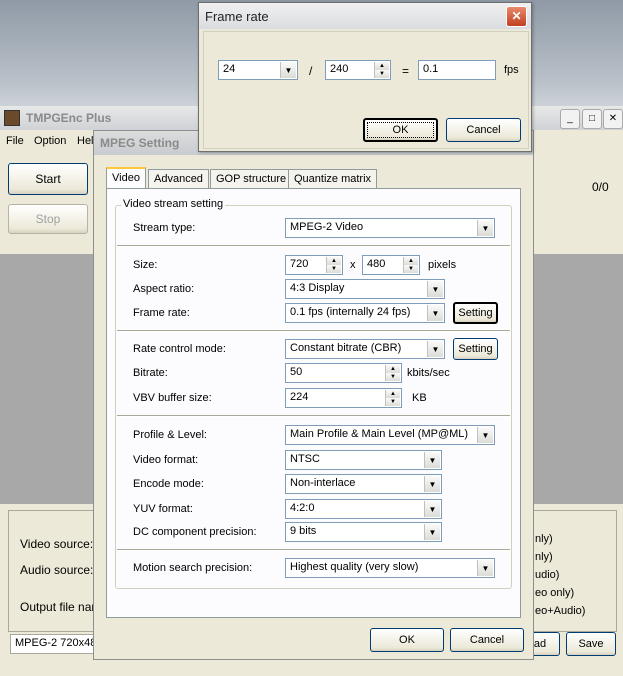  Describe the element at coordinates (592, 119) in the screenshot. I see `maximize-icon: □` at that location.